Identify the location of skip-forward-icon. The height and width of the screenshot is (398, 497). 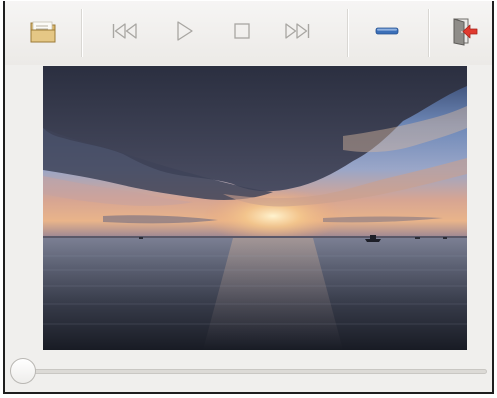
(297, 31).